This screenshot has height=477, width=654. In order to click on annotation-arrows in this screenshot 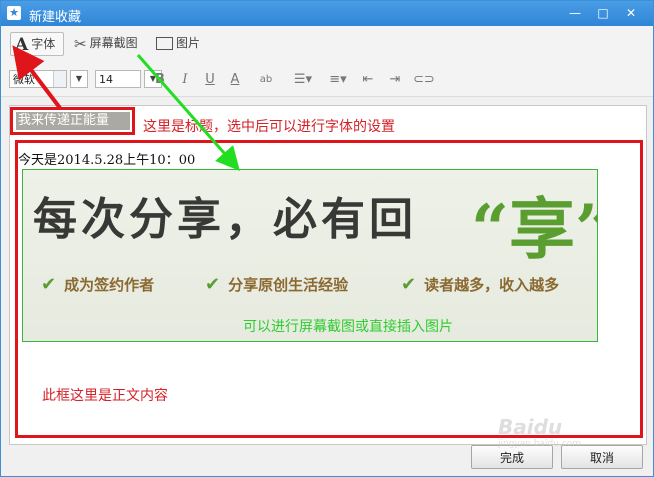, I will do `click(126, 108)`.